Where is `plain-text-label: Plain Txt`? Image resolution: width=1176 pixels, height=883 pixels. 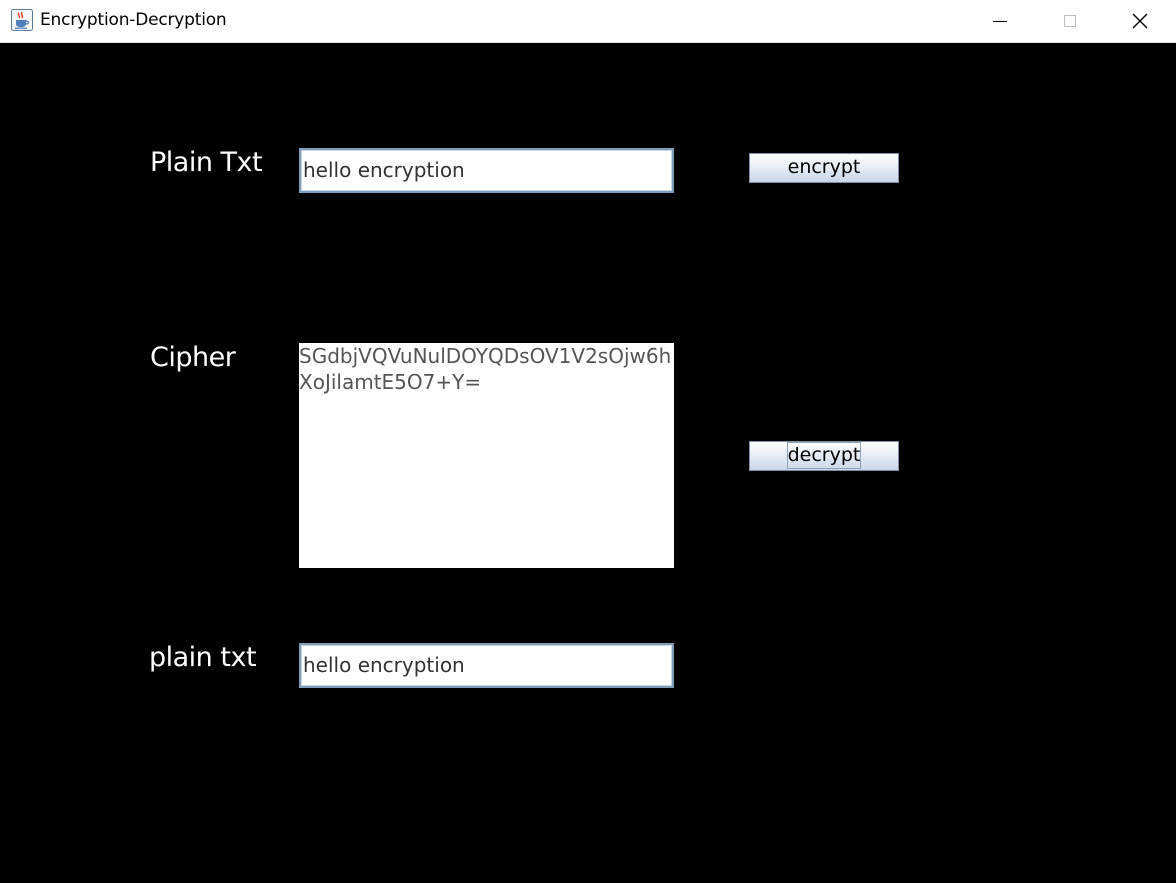
plain-text-label: Plain Txt is located at coordinates (206, 162).